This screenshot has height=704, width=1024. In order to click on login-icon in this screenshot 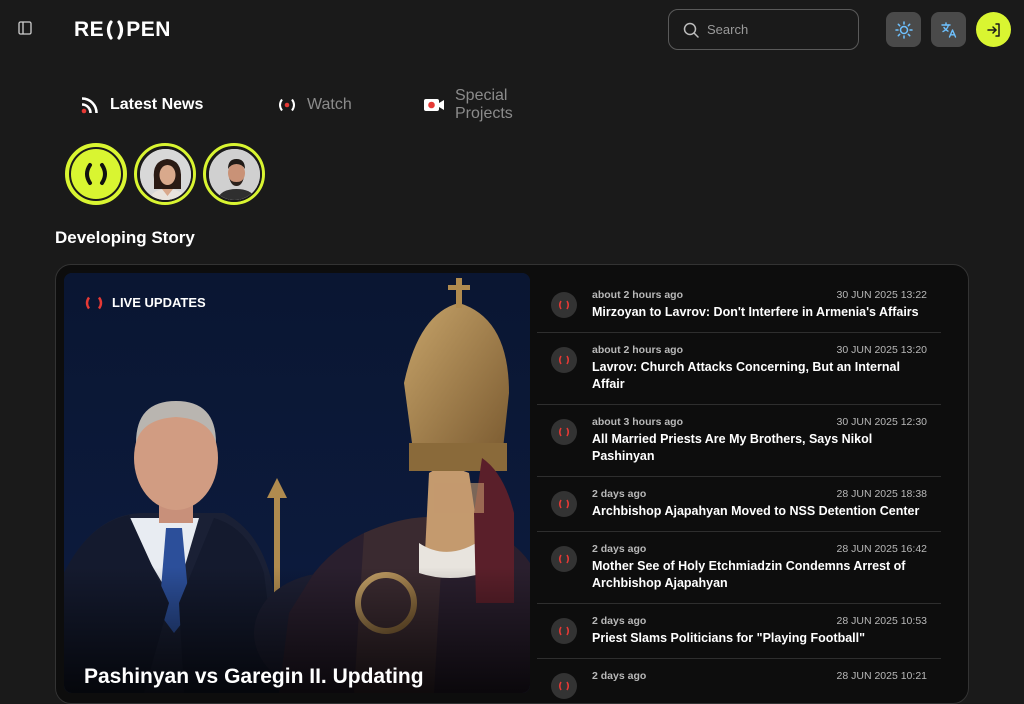, I will do `click(993, 29)`.